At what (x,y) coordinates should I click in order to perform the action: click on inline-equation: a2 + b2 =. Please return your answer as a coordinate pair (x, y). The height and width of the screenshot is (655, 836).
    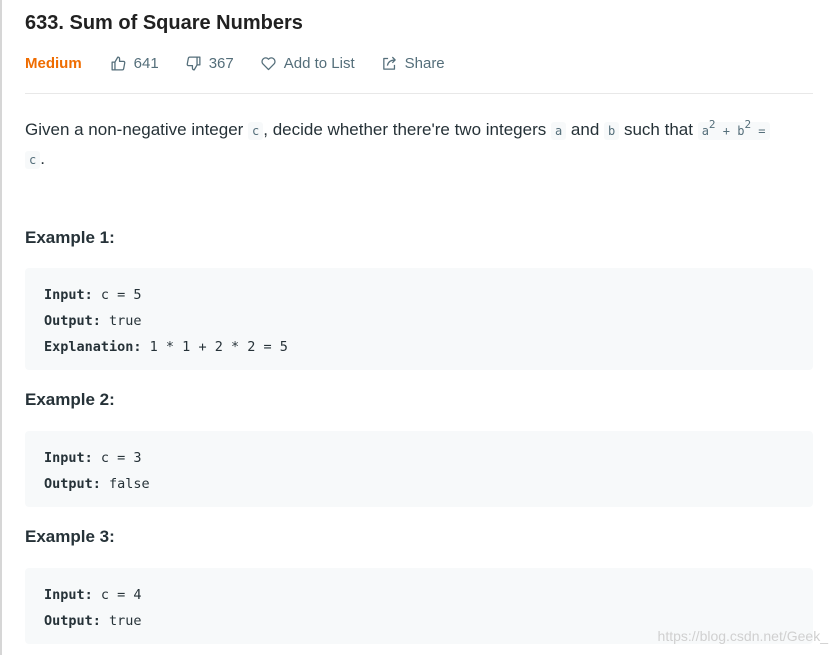
    Looking at the image, I should click on (733, 129).